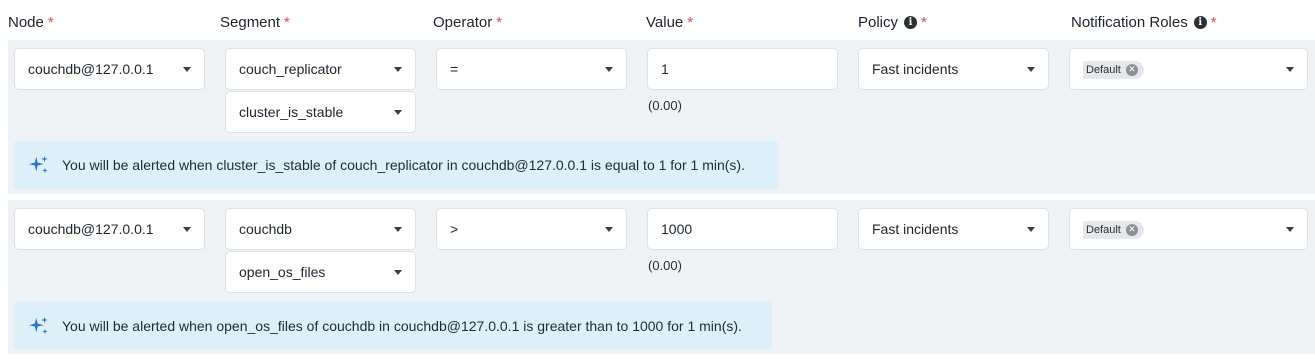 This screenshot has height=362, width=1315. I want to click on segment-select-value: couch_replicator, so click(290, 69).